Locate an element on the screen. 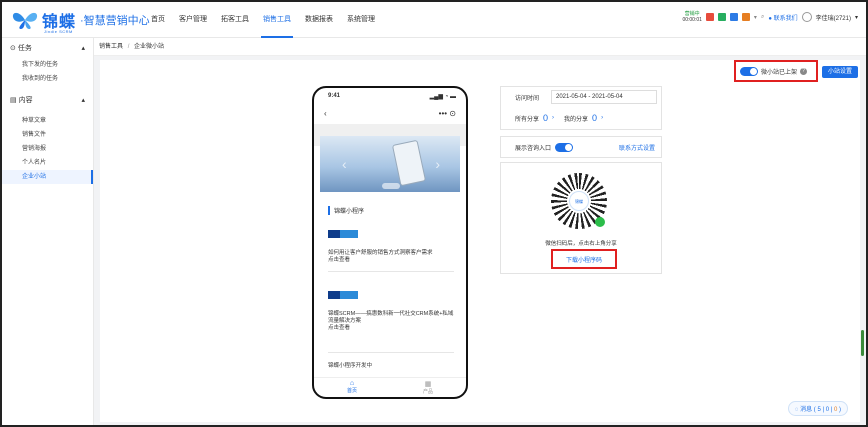  qrcode-hint: 微信扫码后，点击右上角分享 is located at coordinates (581, 244).